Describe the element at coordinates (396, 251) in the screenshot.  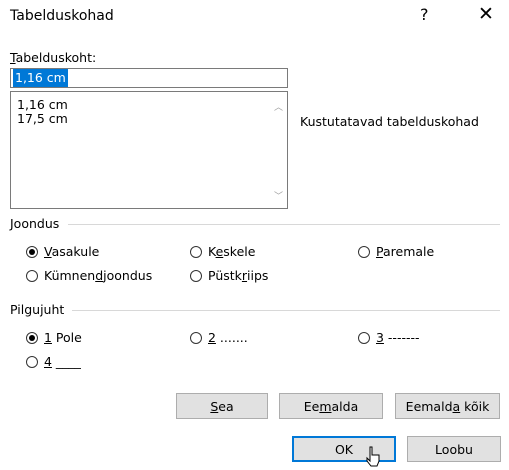
I see `align-right-radio: Paremale` at that location.